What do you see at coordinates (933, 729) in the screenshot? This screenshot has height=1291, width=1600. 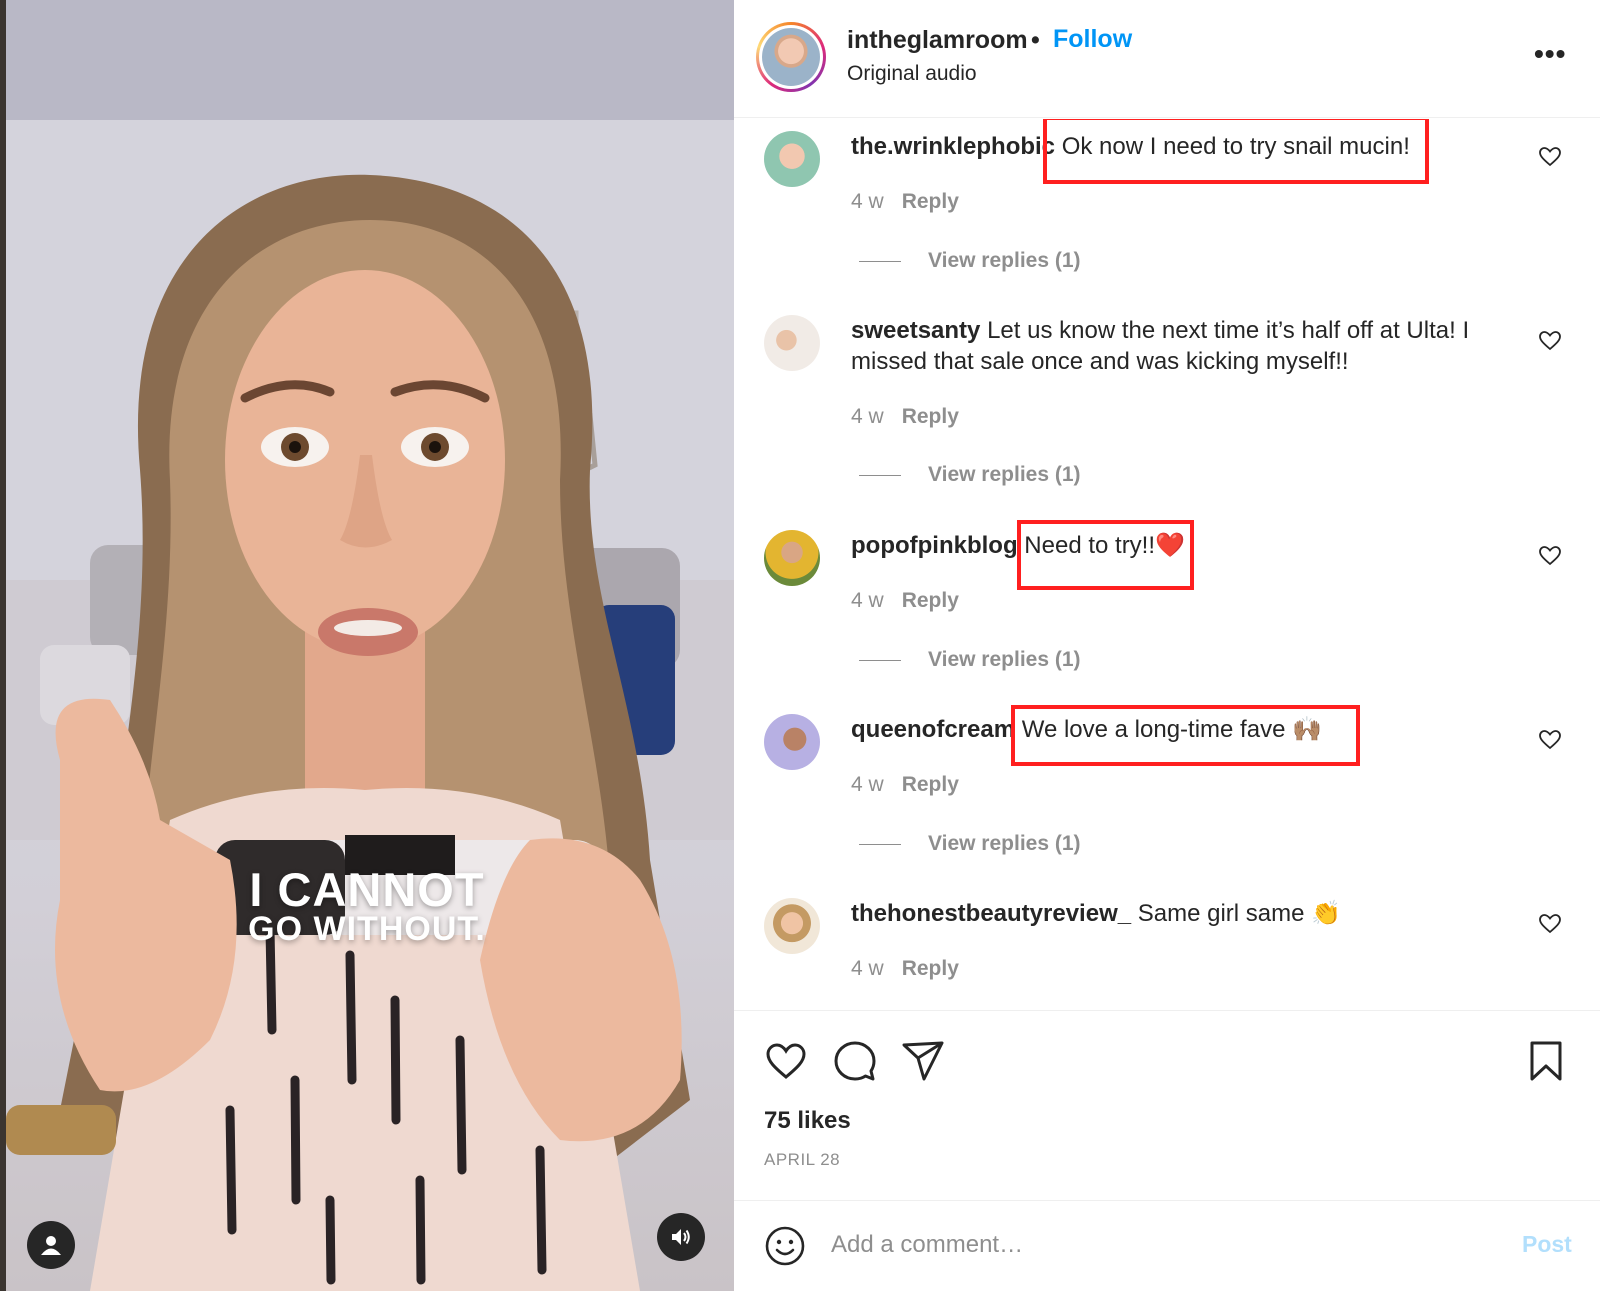 I see `commenter-username: queenofcream` at bounding box center [933, 729].